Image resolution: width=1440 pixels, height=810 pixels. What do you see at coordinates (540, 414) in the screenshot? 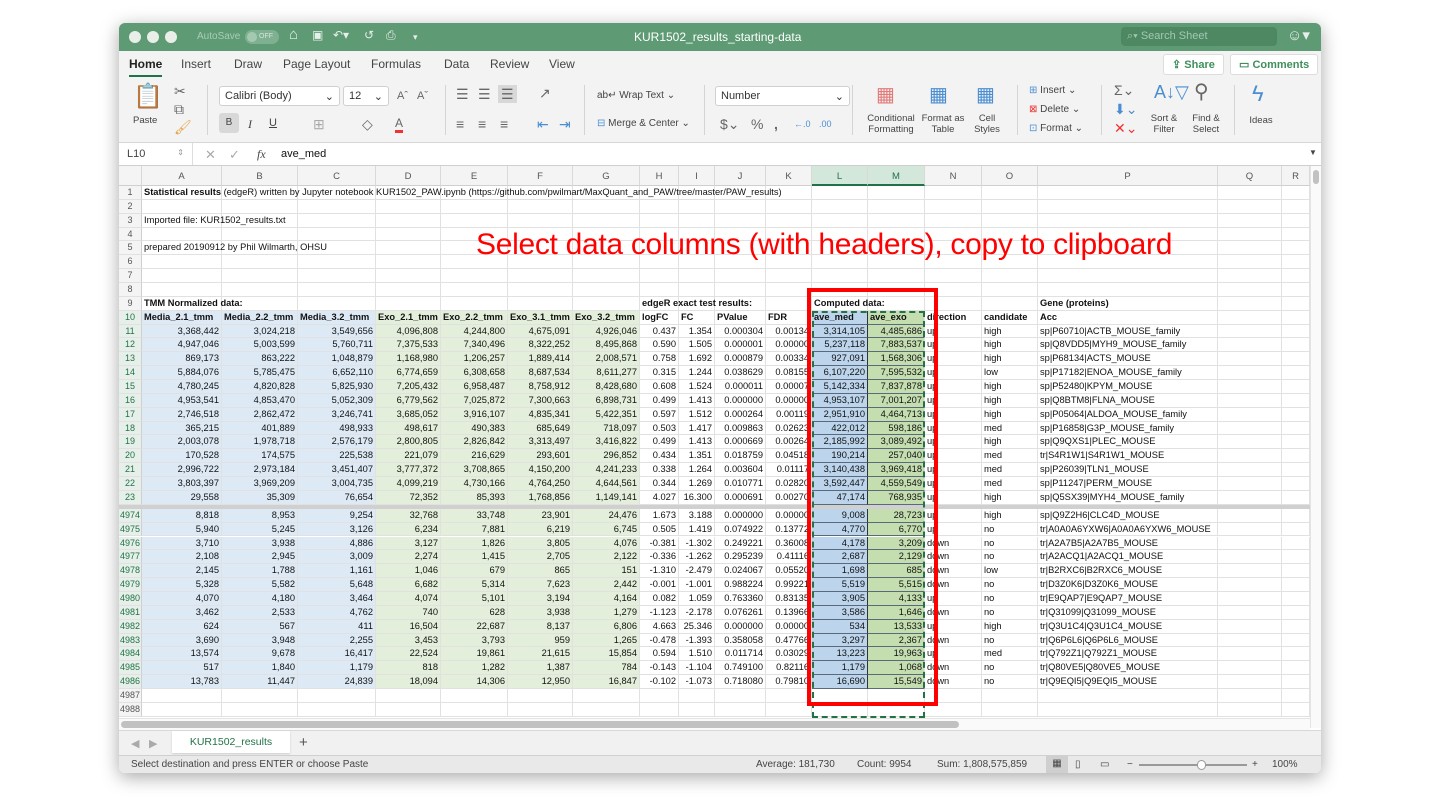
I see `cell-f17: 4,835,341` at bounding box center [540, 414].